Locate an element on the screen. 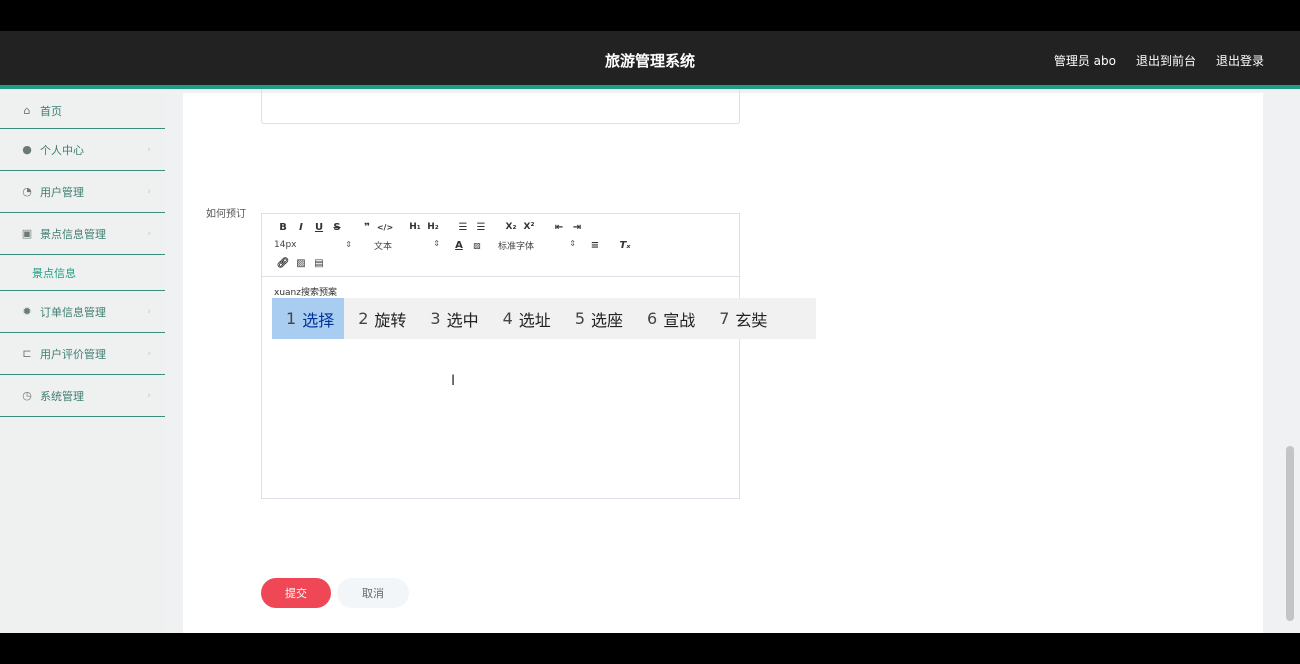  user-icon: ● is located at coordinates (27, 149).